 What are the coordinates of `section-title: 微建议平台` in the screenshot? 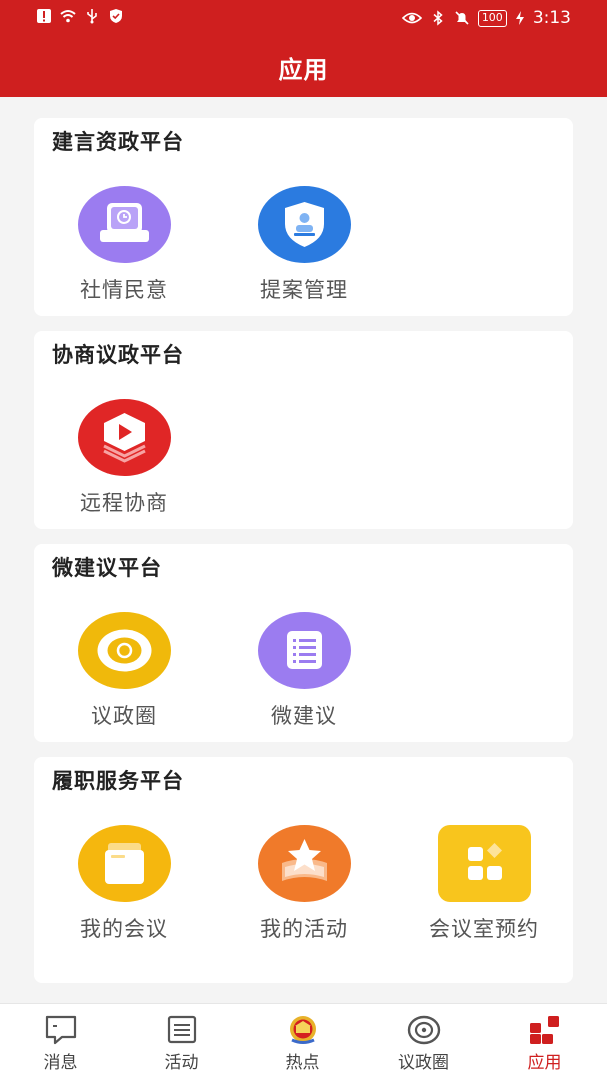 It's located at (107, 568).